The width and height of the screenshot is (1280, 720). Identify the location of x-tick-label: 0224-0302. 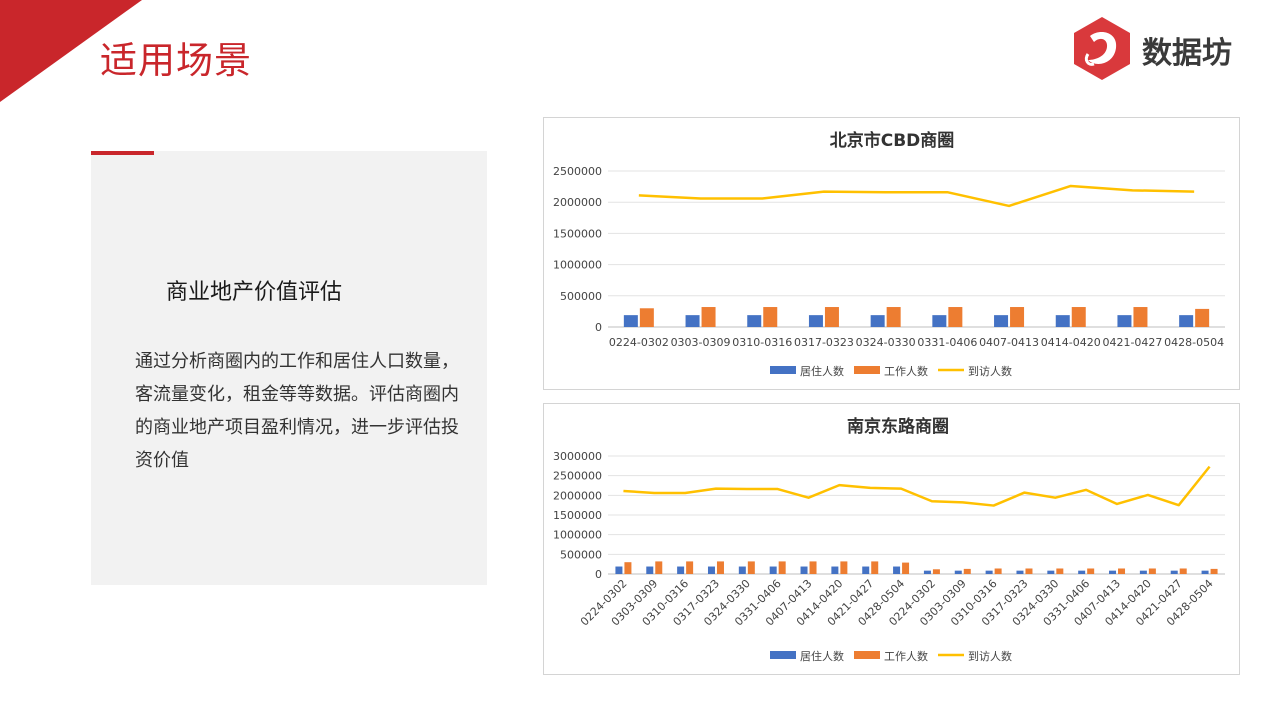
(639, 342).